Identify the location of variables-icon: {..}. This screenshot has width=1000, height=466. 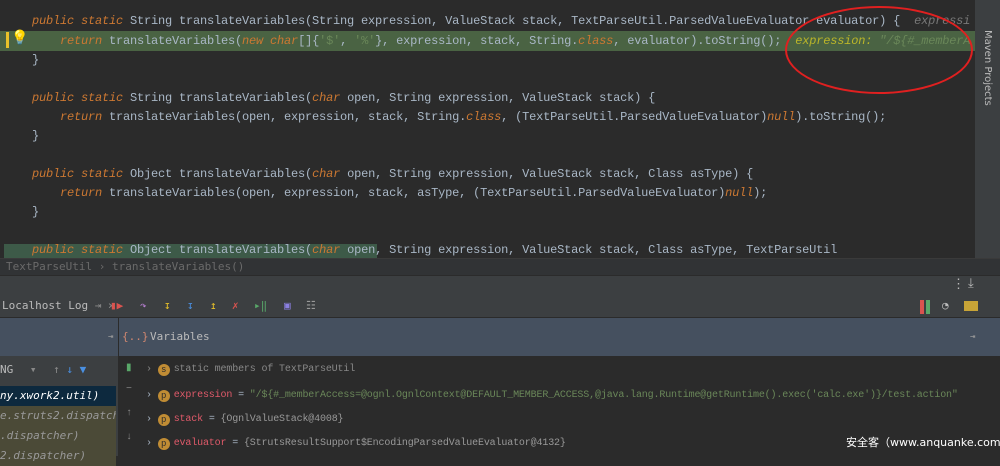
(135, 336).